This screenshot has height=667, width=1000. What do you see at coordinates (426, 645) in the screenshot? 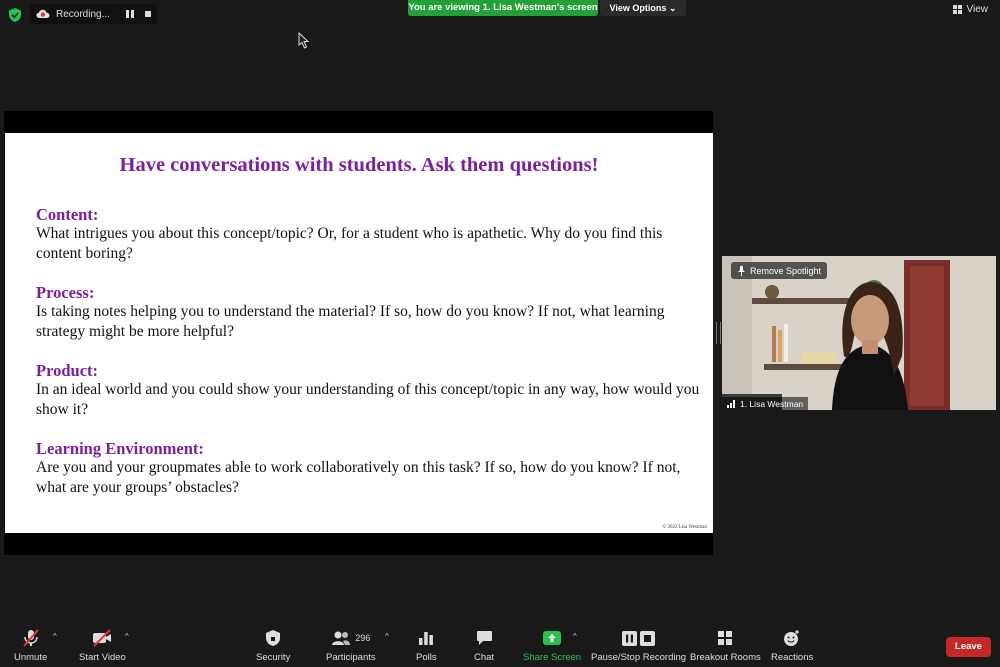
I see `polls-button: Polls` at bounding box center [426, 645].